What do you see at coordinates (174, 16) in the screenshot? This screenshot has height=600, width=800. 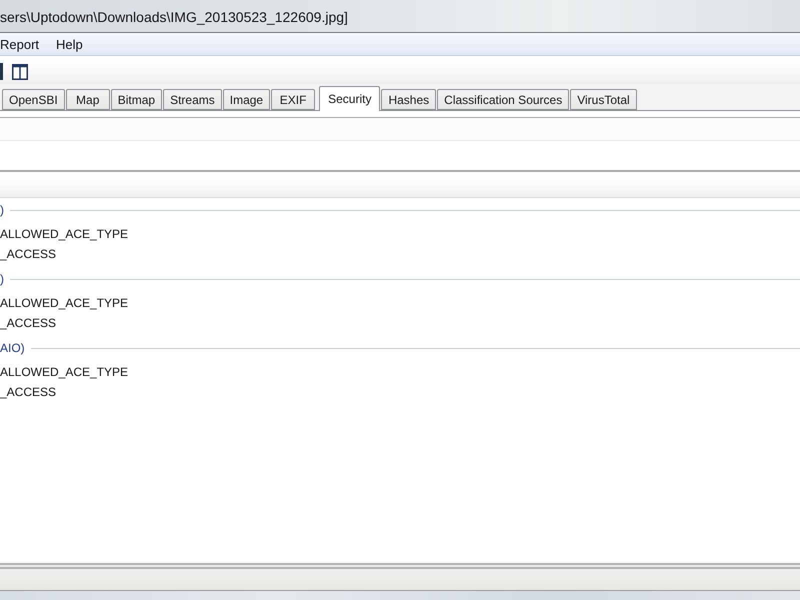 I see `window-title: sers\Uptodown\Downloads\IMG_20130523_122609.jpg]` at bounding box center [174, 16].